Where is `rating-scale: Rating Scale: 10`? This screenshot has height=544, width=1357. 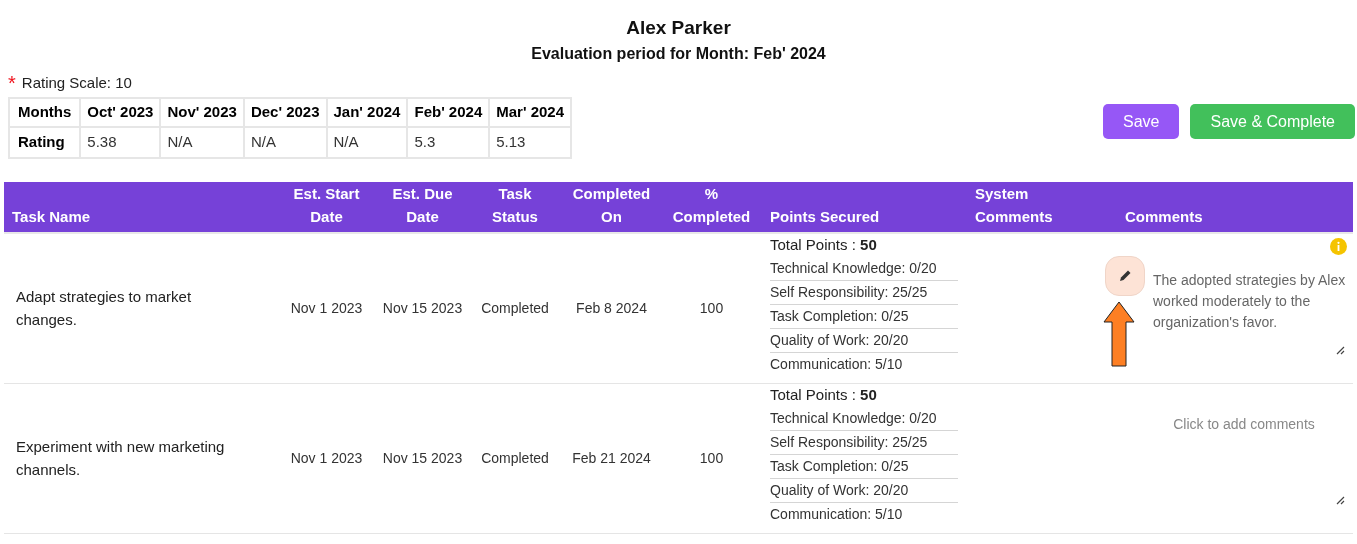
rating-scale: Rating Scale: 10 is located at coordinates (76, 83).